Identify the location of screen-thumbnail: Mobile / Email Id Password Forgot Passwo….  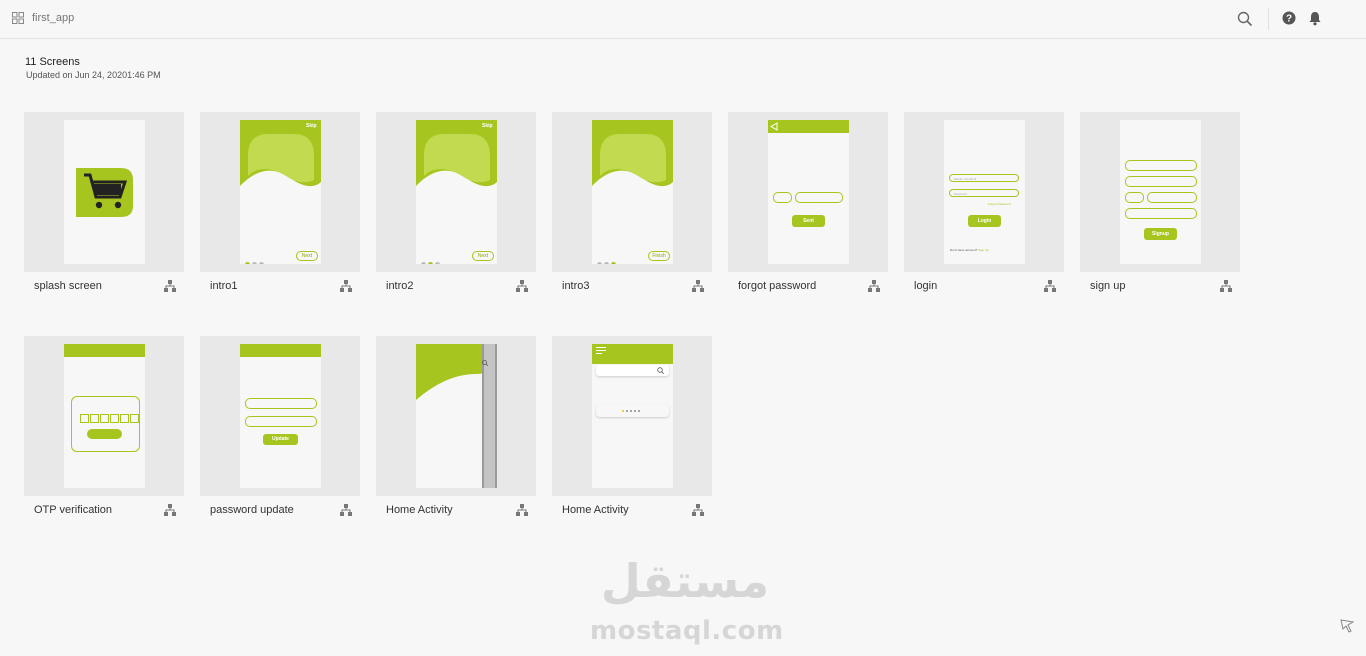
(984, 192).